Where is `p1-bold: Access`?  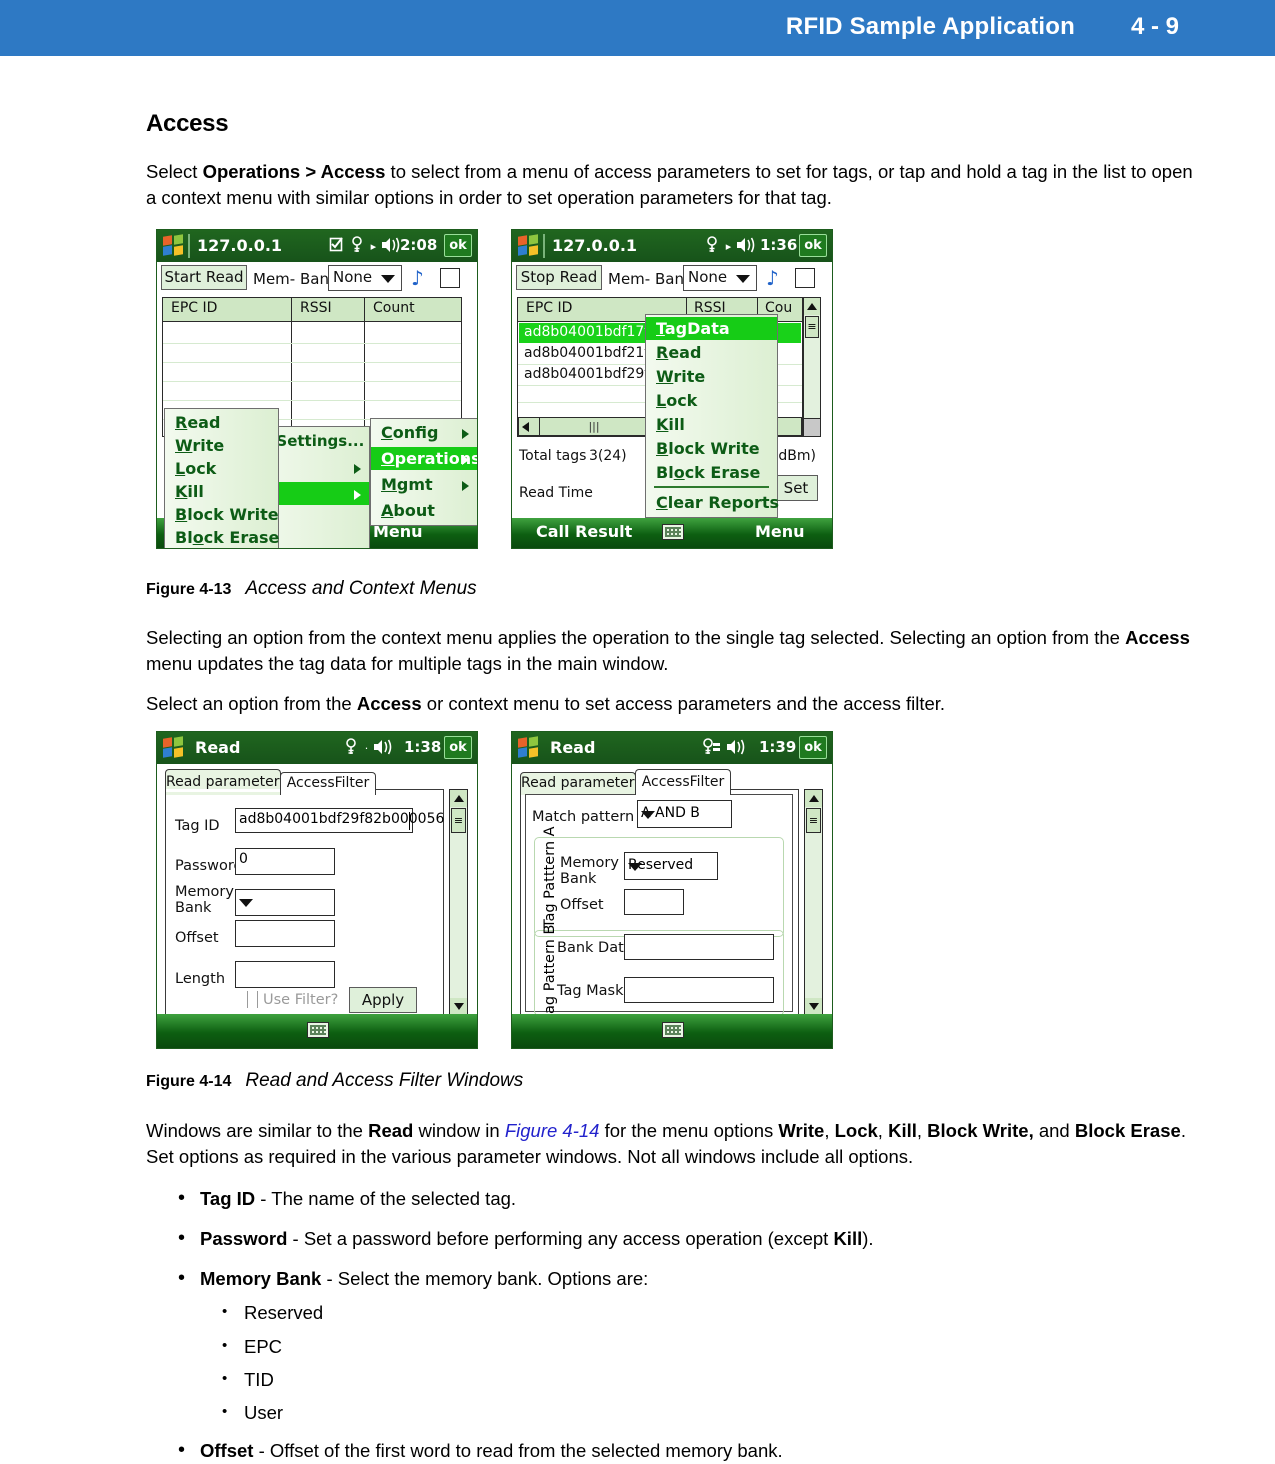 p1-bold: Access is located at coordinates (1157, 637).